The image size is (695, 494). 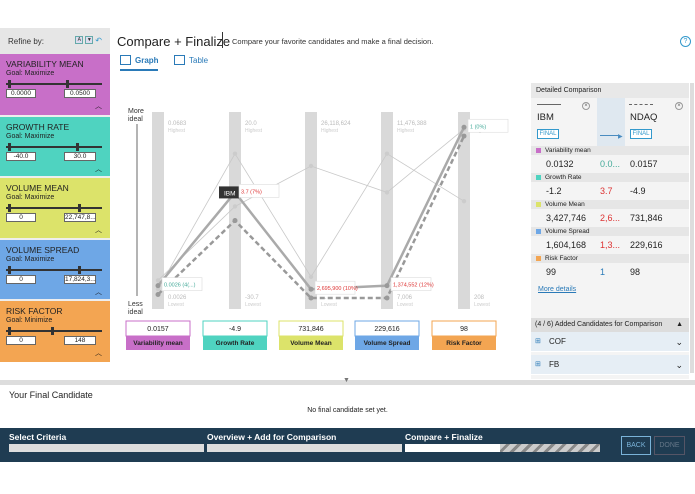 What do you see at coordinates (685, 41) in the screenshot?
I see `help-icon: ?` at bounding box center [685, 41].